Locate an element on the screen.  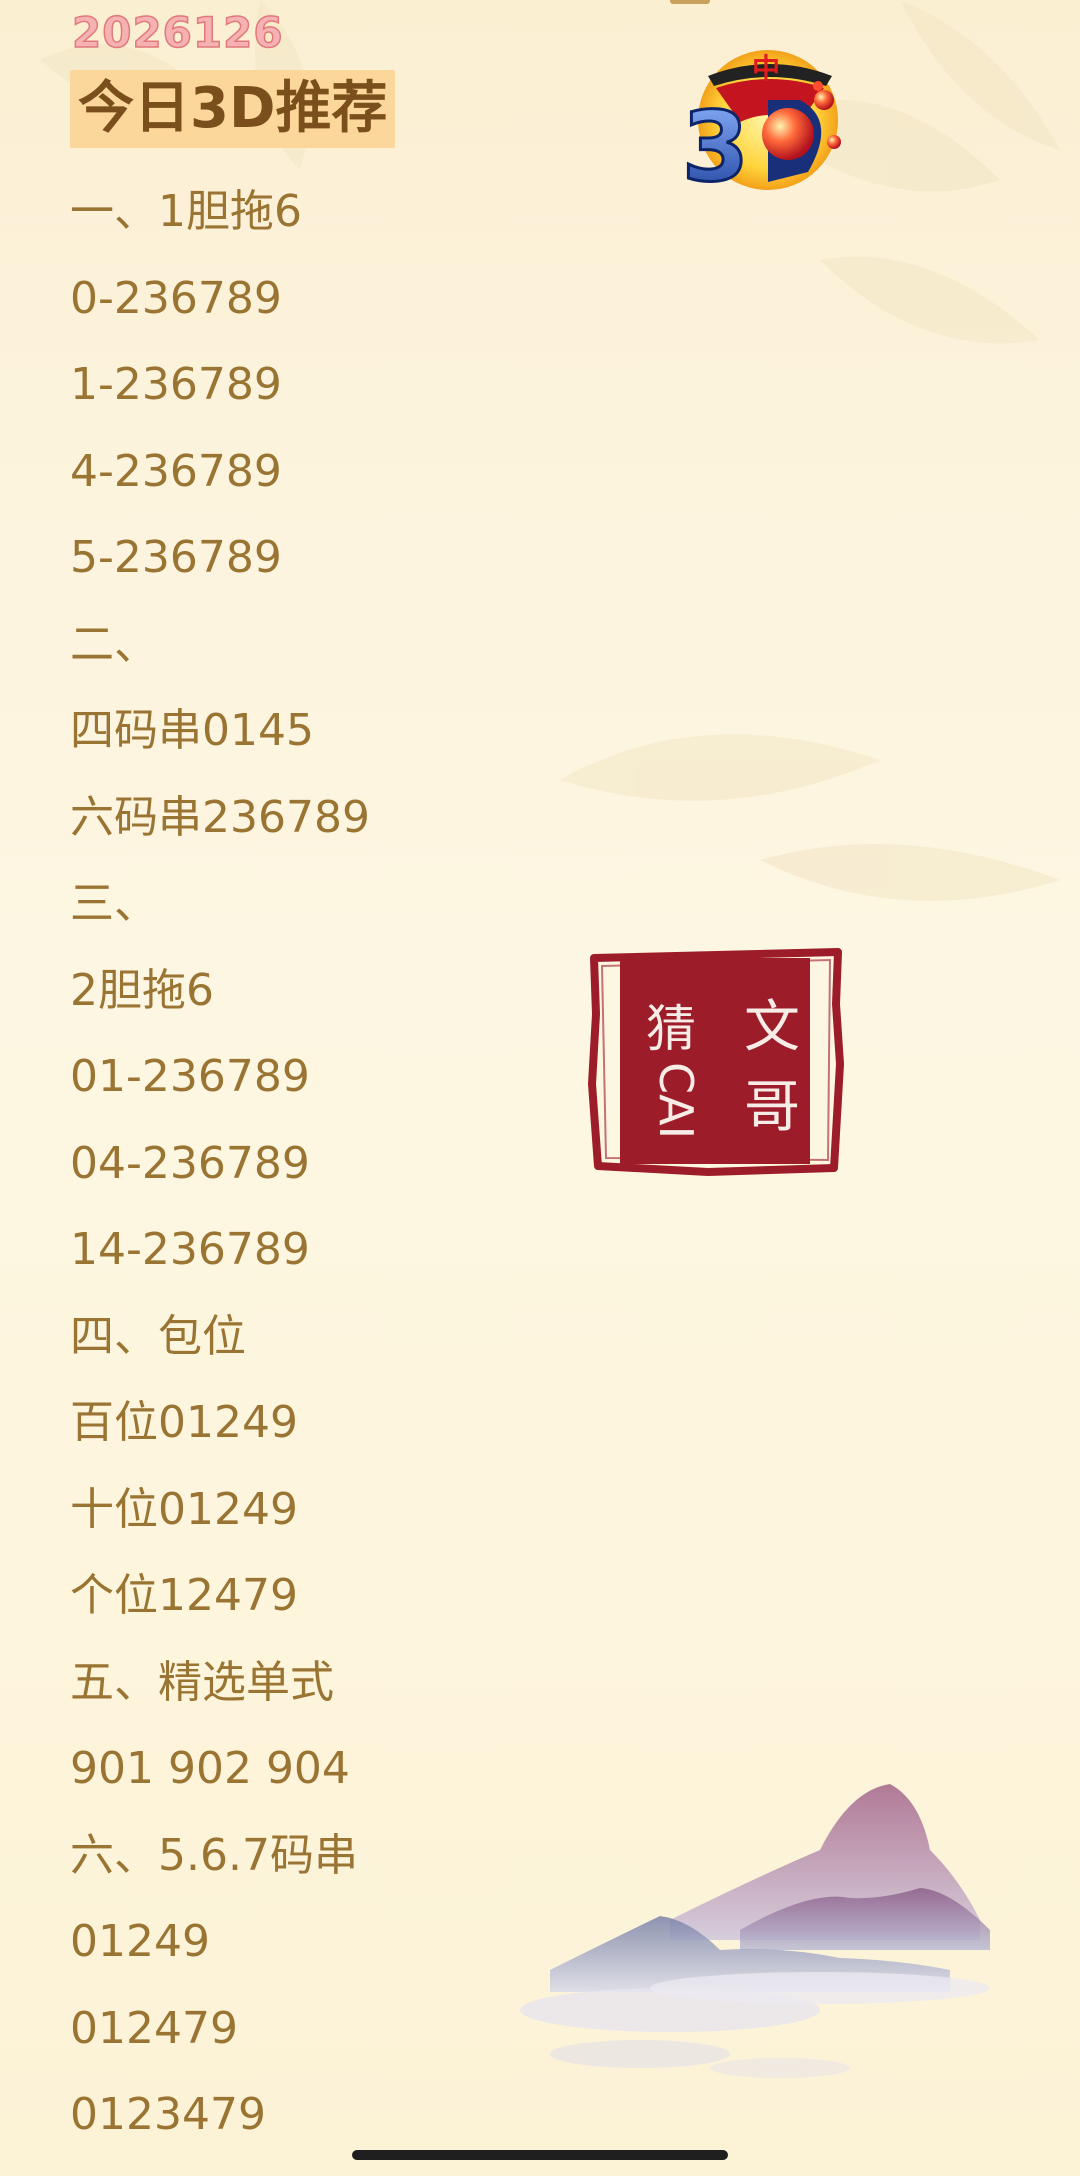
svg-text: 文 is located at coordinates (772, 1027).